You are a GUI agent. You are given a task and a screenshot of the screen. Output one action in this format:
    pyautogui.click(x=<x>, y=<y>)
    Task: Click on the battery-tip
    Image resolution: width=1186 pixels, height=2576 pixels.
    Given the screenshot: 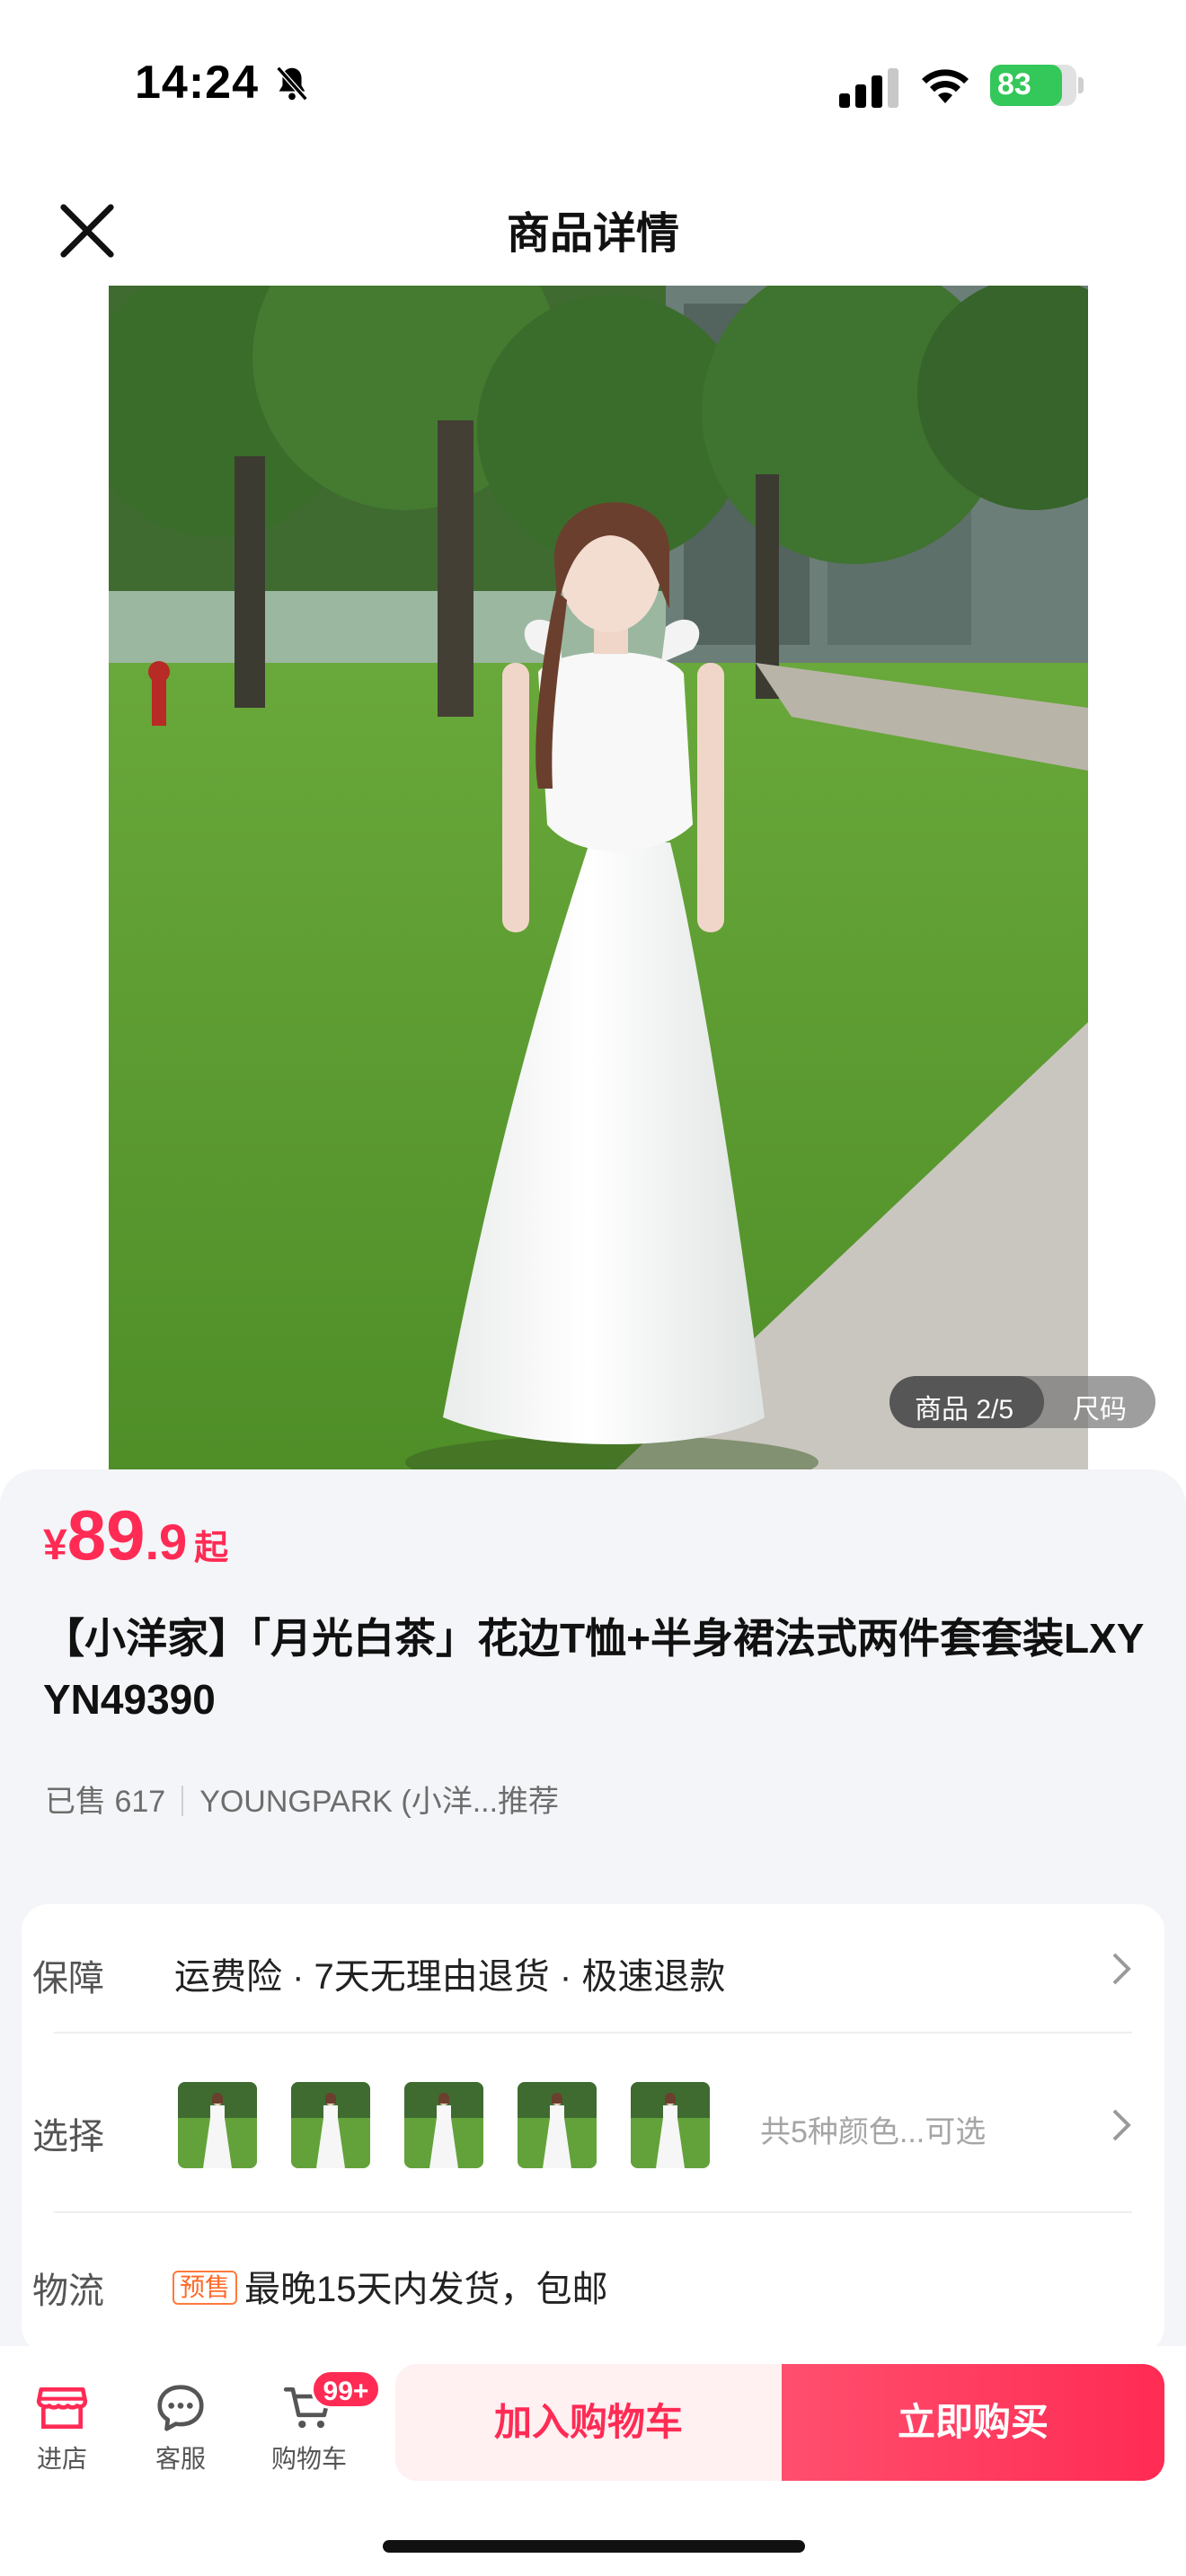 What is the action you would take?
    pyautogui.click(x=1081, y=85)
    